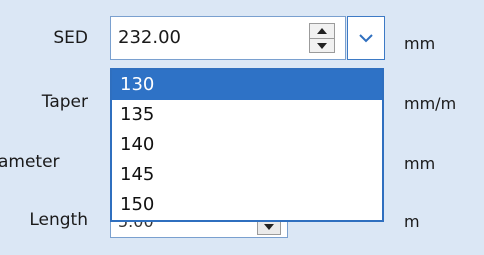  I want to click on sed-dropdown-button, so click(366, 38).